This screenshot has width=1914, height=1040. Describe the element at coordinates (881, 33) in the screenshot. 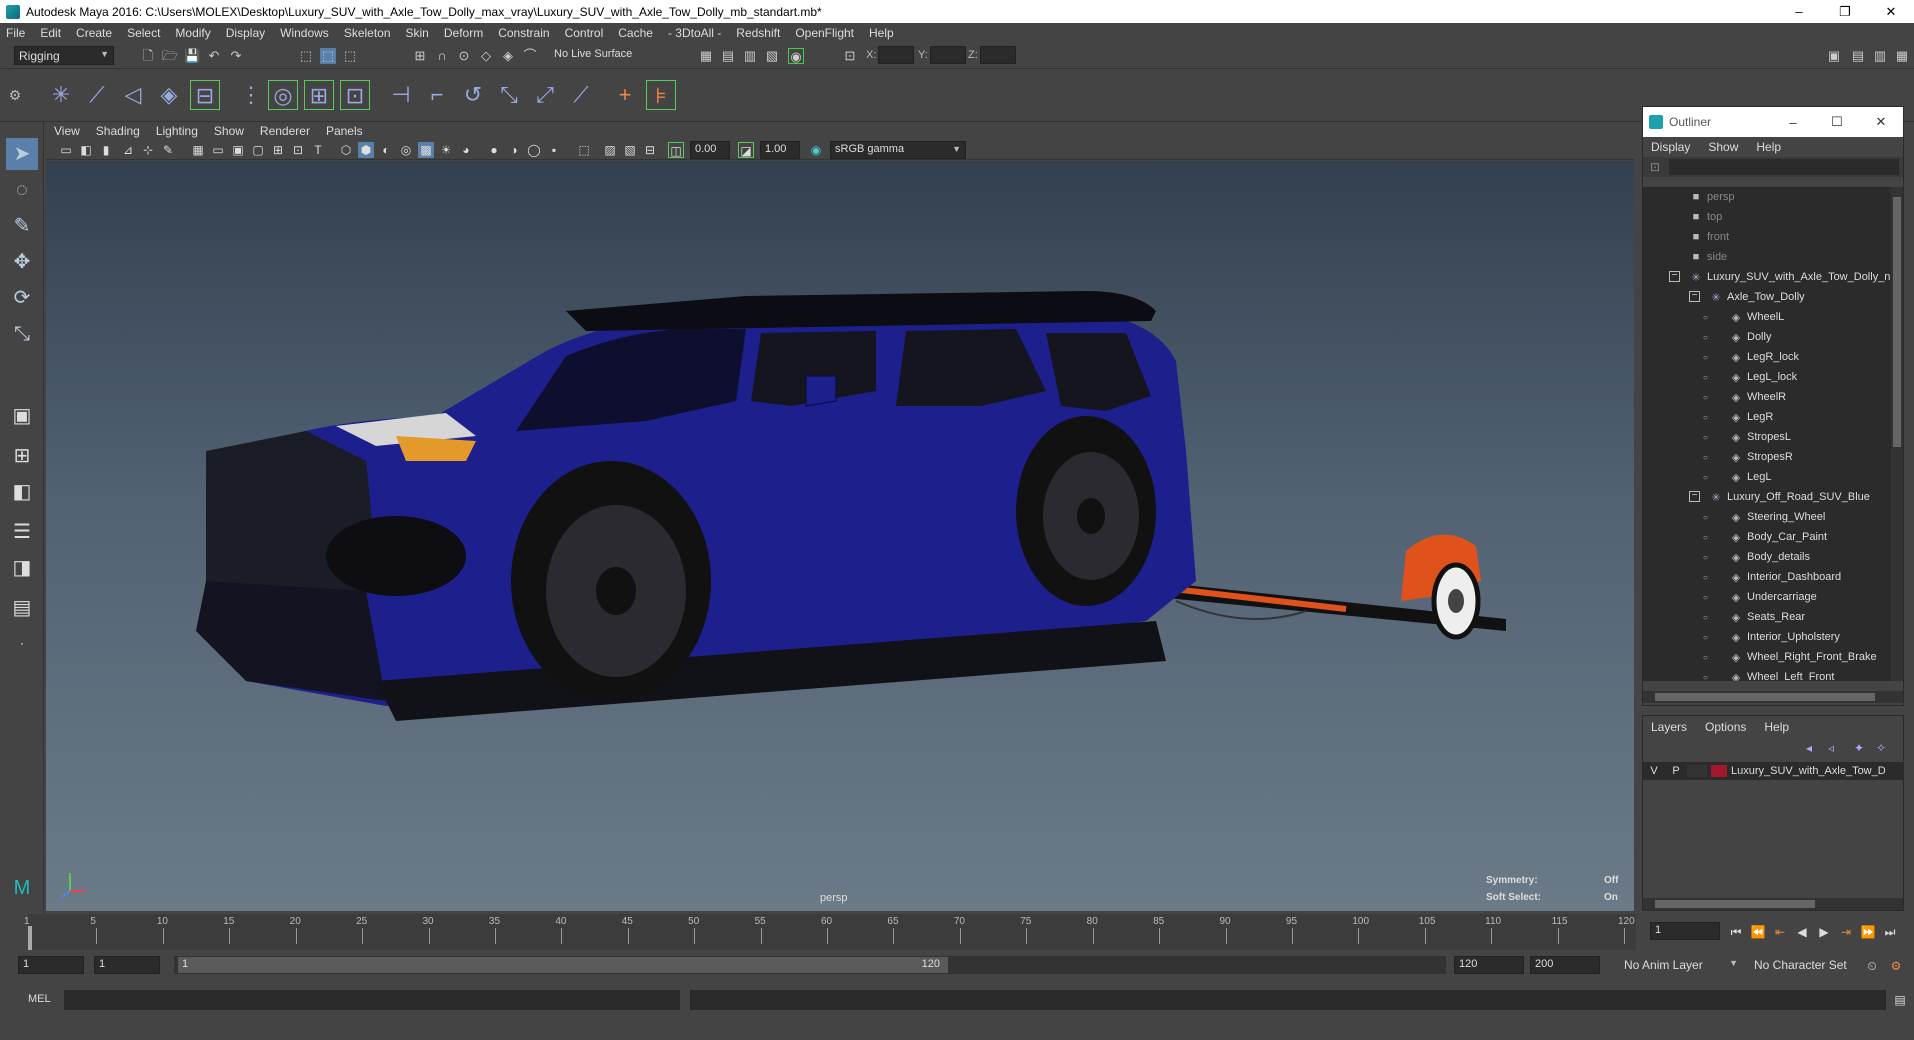

I see `menu-help: Help` at that location.